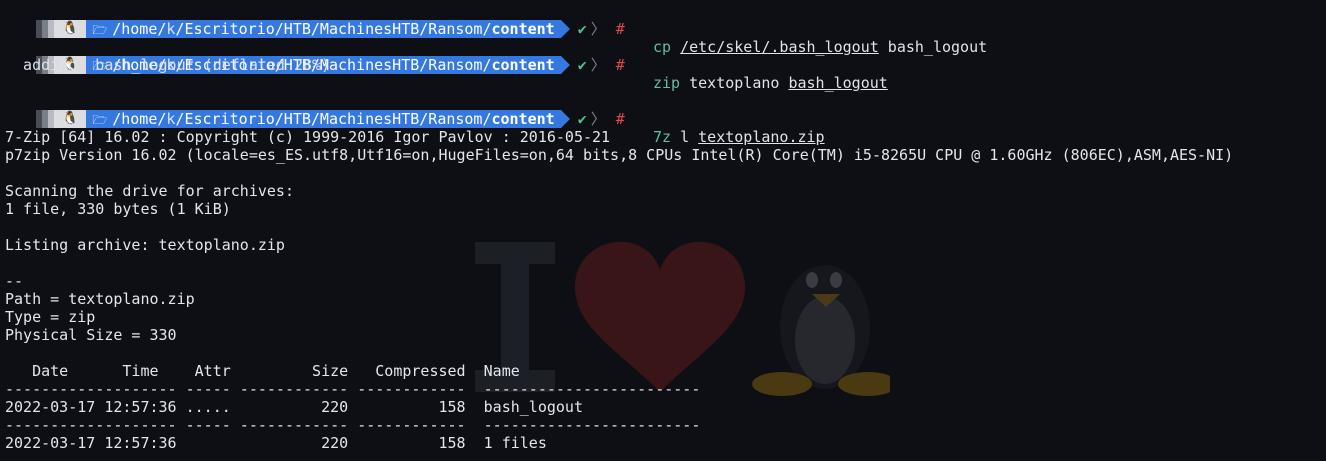  What do you see at coordinates (761, 137) in the screenshot?
I see `command-arg-path: textoplano.zip` at bounding box center [761, 137].